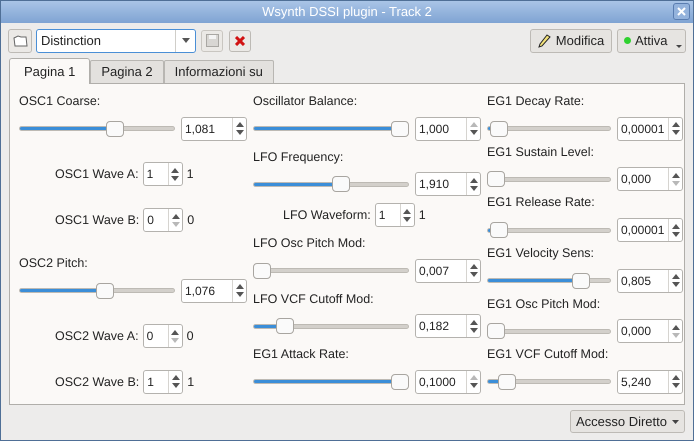  What do you see at coordinates (97, 220) in the screenshot?
I see `spin-label: OSC1 Wave B:` at bounding box center [97, 220].